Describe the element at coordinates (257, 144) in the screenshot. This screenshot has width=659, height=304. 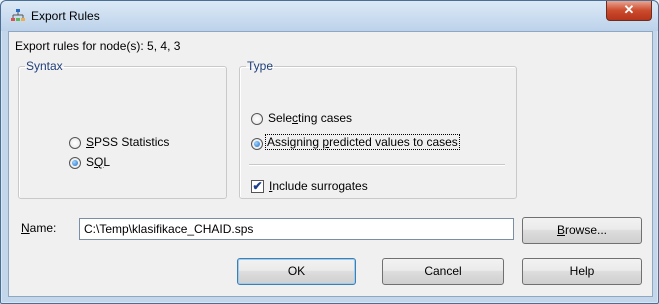
I see `assigning-predicted-values-radio` at that location.